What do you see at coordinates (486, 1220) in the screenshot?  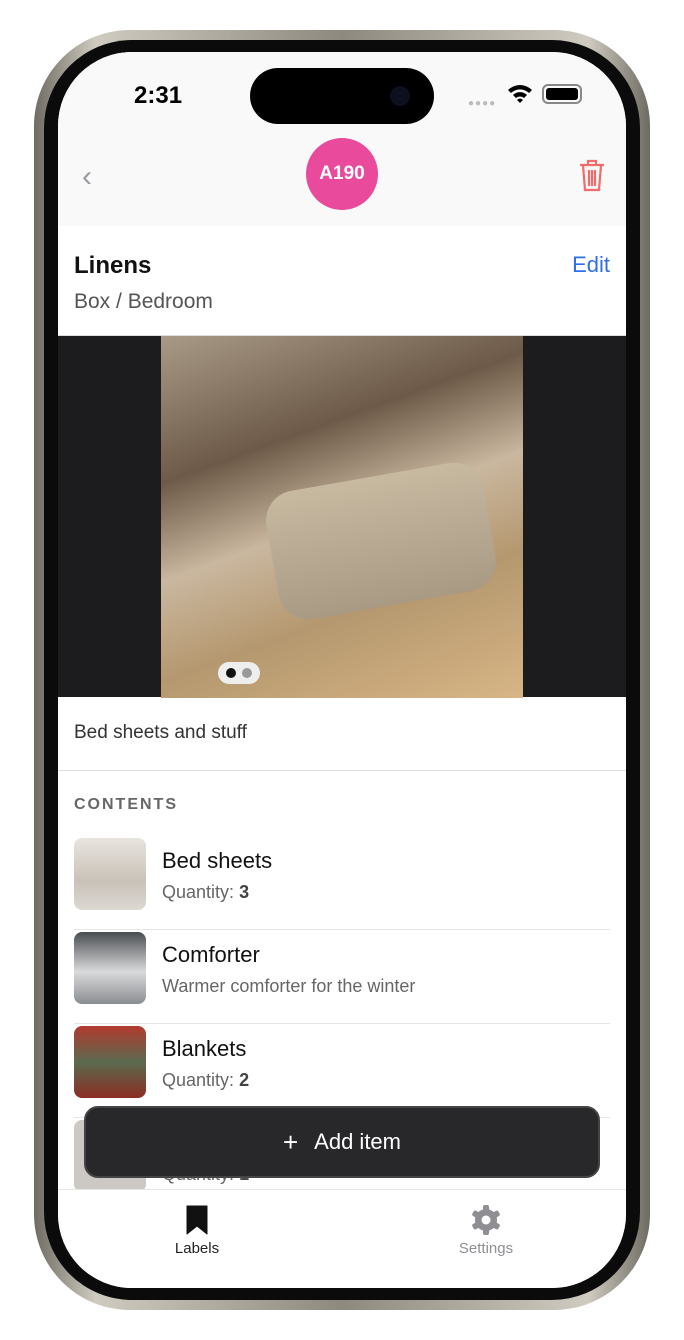 I see `gear-icon` at bounding box center [486, 1220].